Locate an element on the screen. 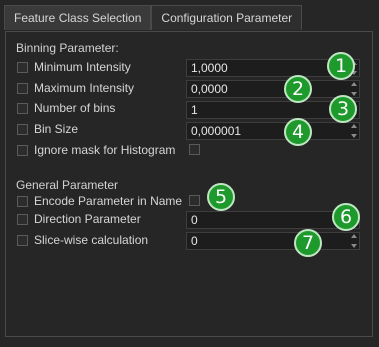 This screenshot has width=379, height=347. slice-wise-value: 0 is located at coordinates (194, 241).